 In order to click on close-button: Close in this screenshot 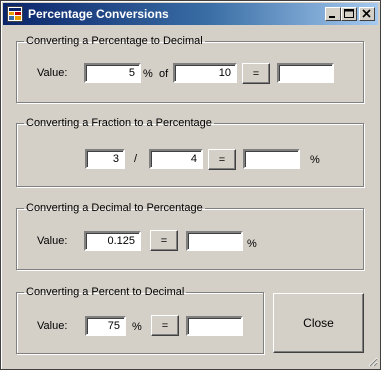, I will do `click(318, 323)`.